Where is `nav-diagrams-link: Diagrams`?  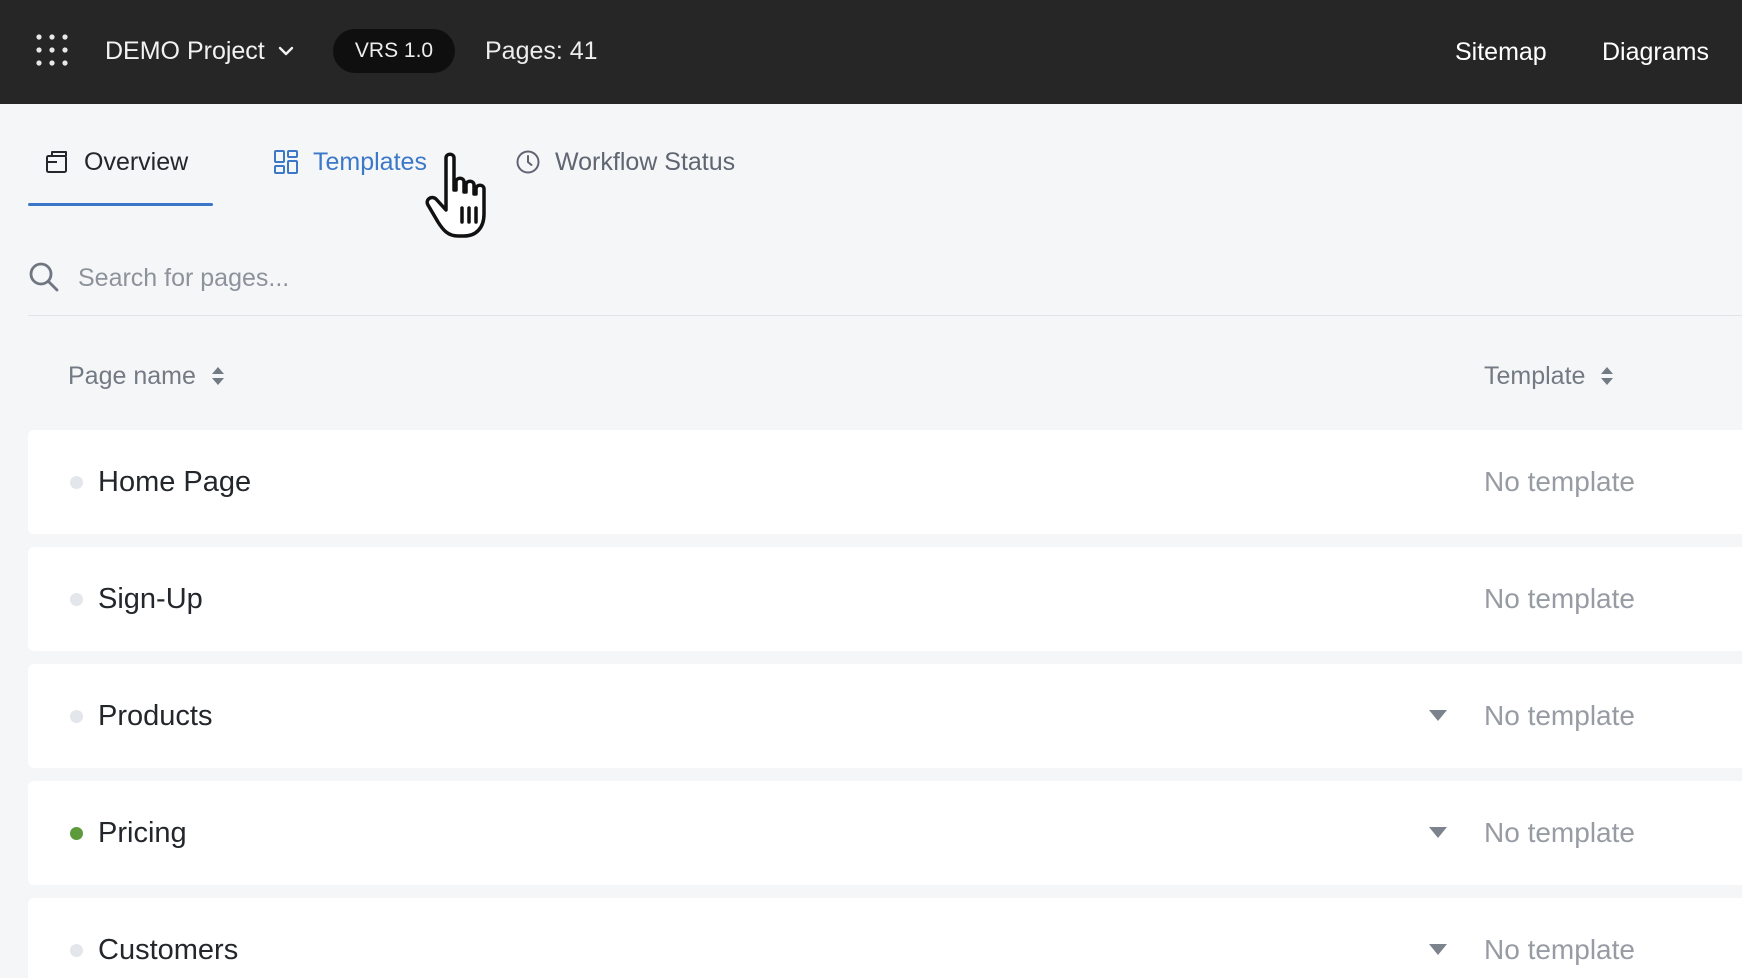
nav-diagrams-link: Diagrams is located at coordinates (1655, 52).